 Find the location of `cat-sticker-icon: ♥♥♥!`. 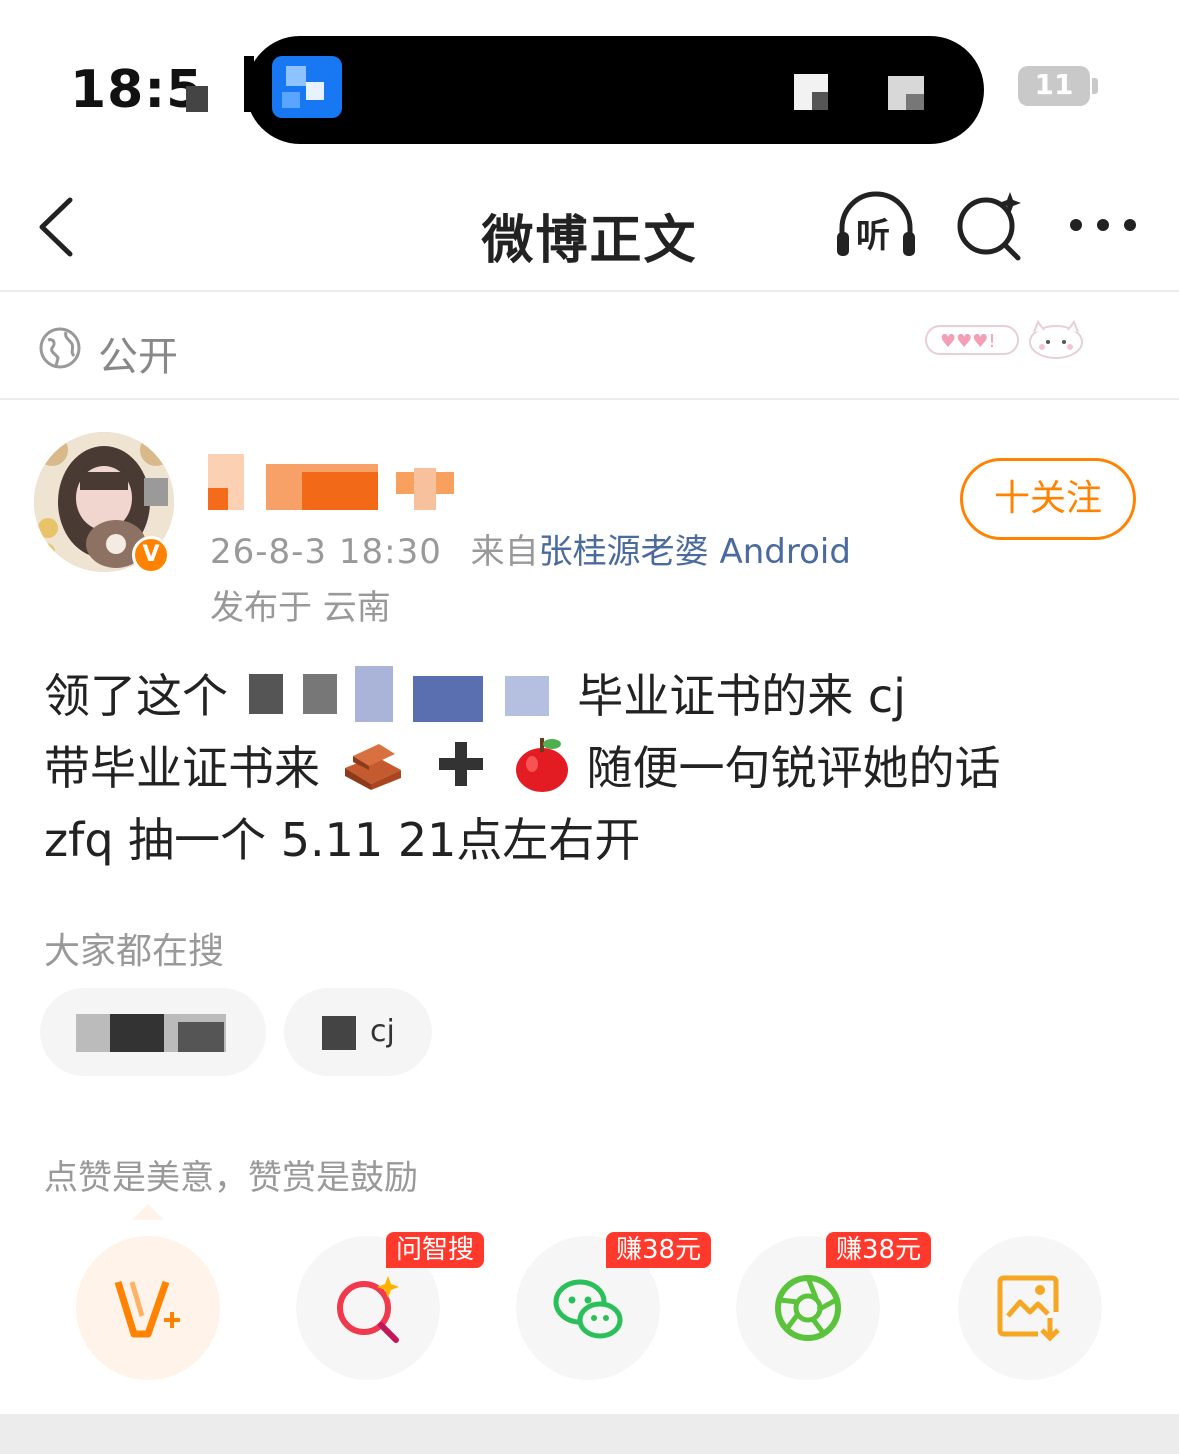

cat-sticker-icon: ♥♥♥! is located at coordinates (1004, 339).